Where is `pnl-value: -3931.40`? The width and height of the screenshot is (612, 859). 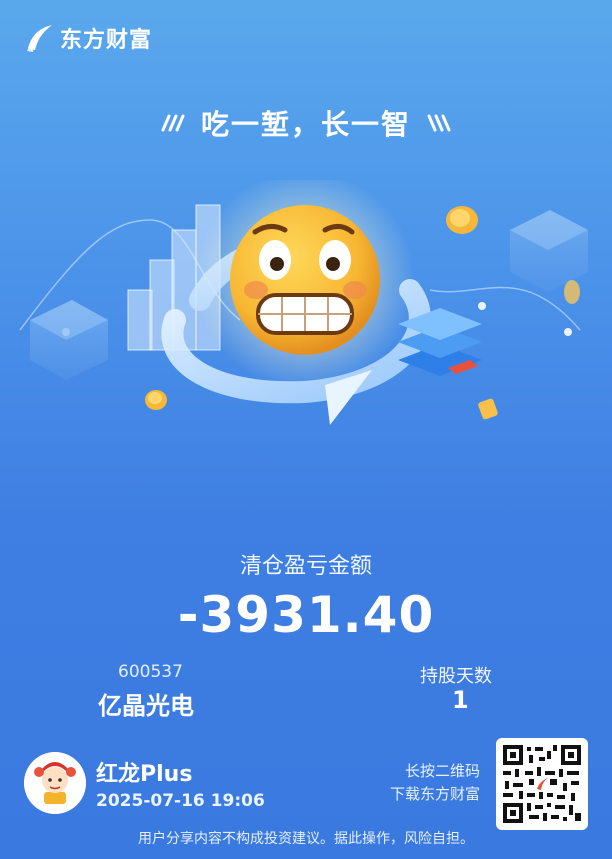
pnl-value: -3931.40 is located at coordinates (306, 615).